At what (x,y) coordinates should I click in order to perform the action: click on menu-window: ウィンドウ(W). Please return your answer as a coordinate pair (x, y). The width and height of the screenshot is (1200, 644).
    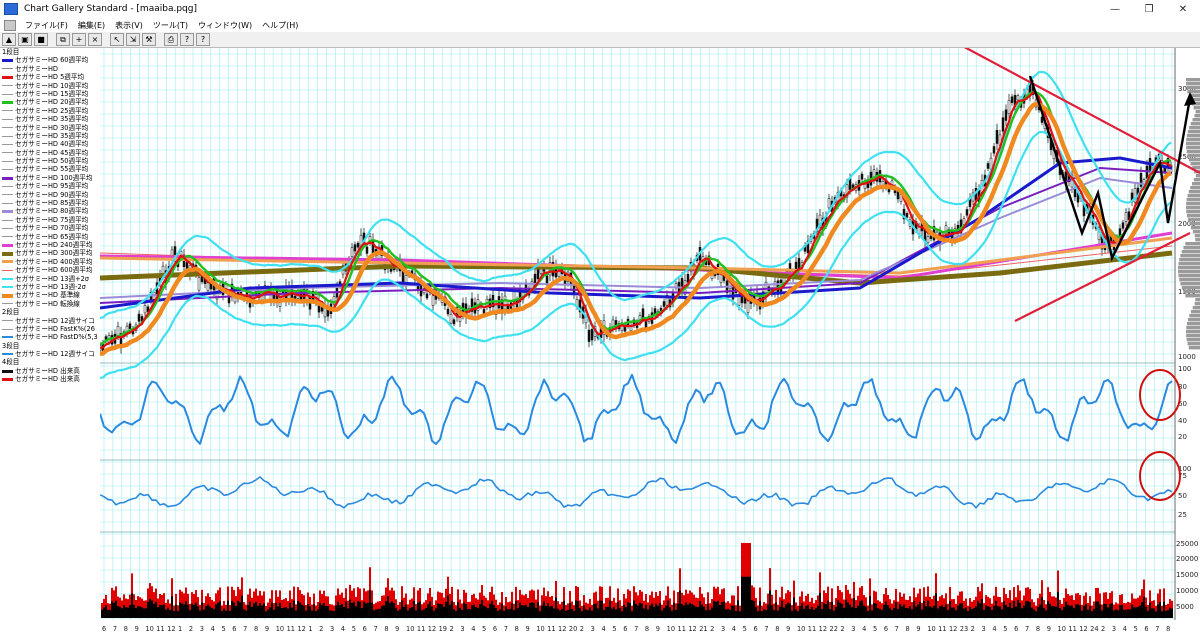
    Looking at the image, I should click on (225, 25).